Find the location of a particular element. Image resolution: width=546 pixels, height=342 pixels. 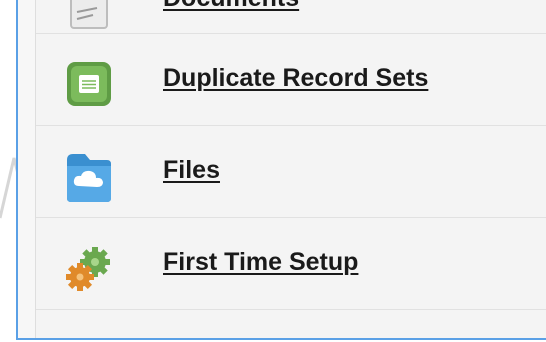

left-gutter is located at coordinates (8, 171).